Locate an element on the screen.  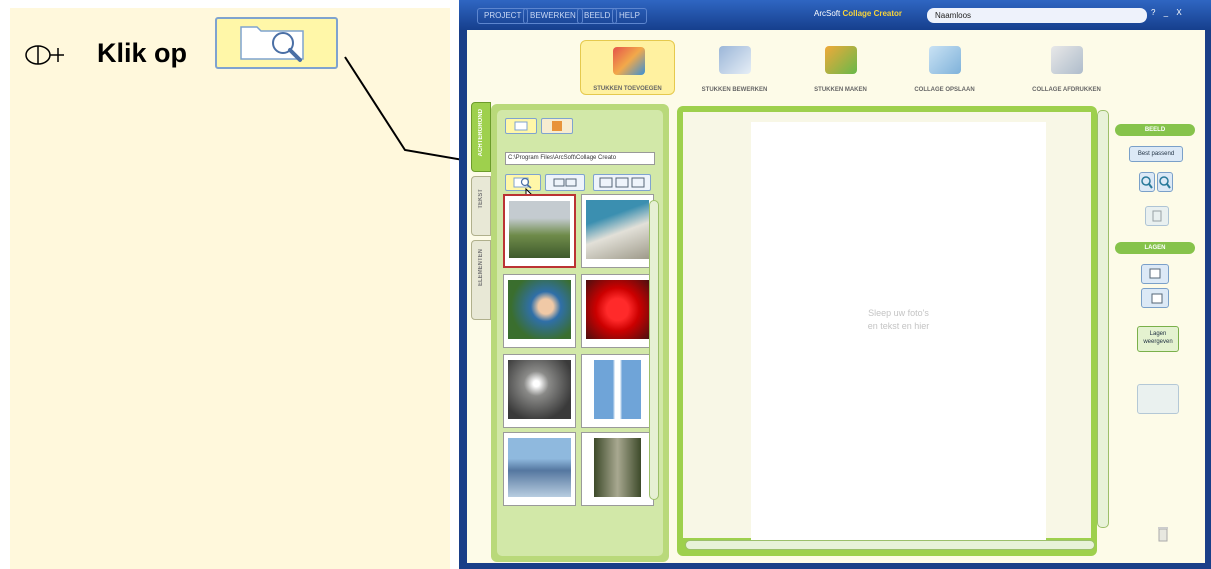
fit-page-button is located at coordinates (1157, 216).